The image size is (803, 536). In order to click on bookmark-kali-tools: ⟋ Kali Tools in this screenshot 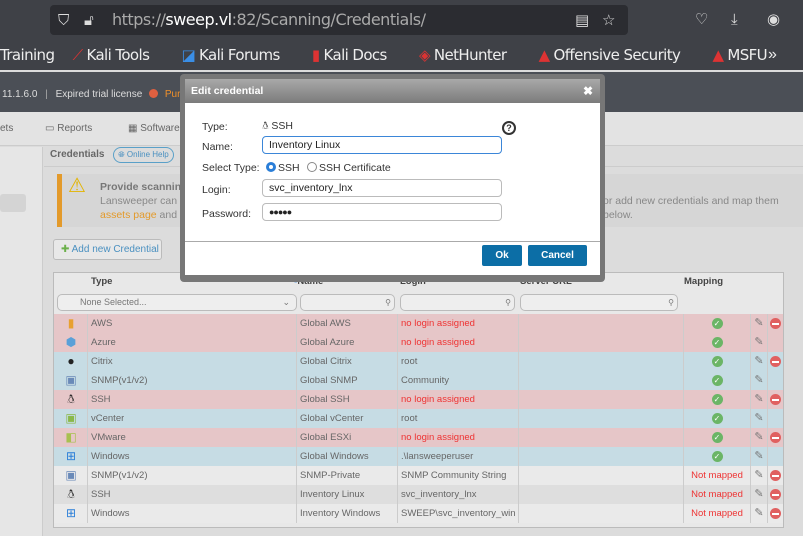, I will do `click(118, 55)`.